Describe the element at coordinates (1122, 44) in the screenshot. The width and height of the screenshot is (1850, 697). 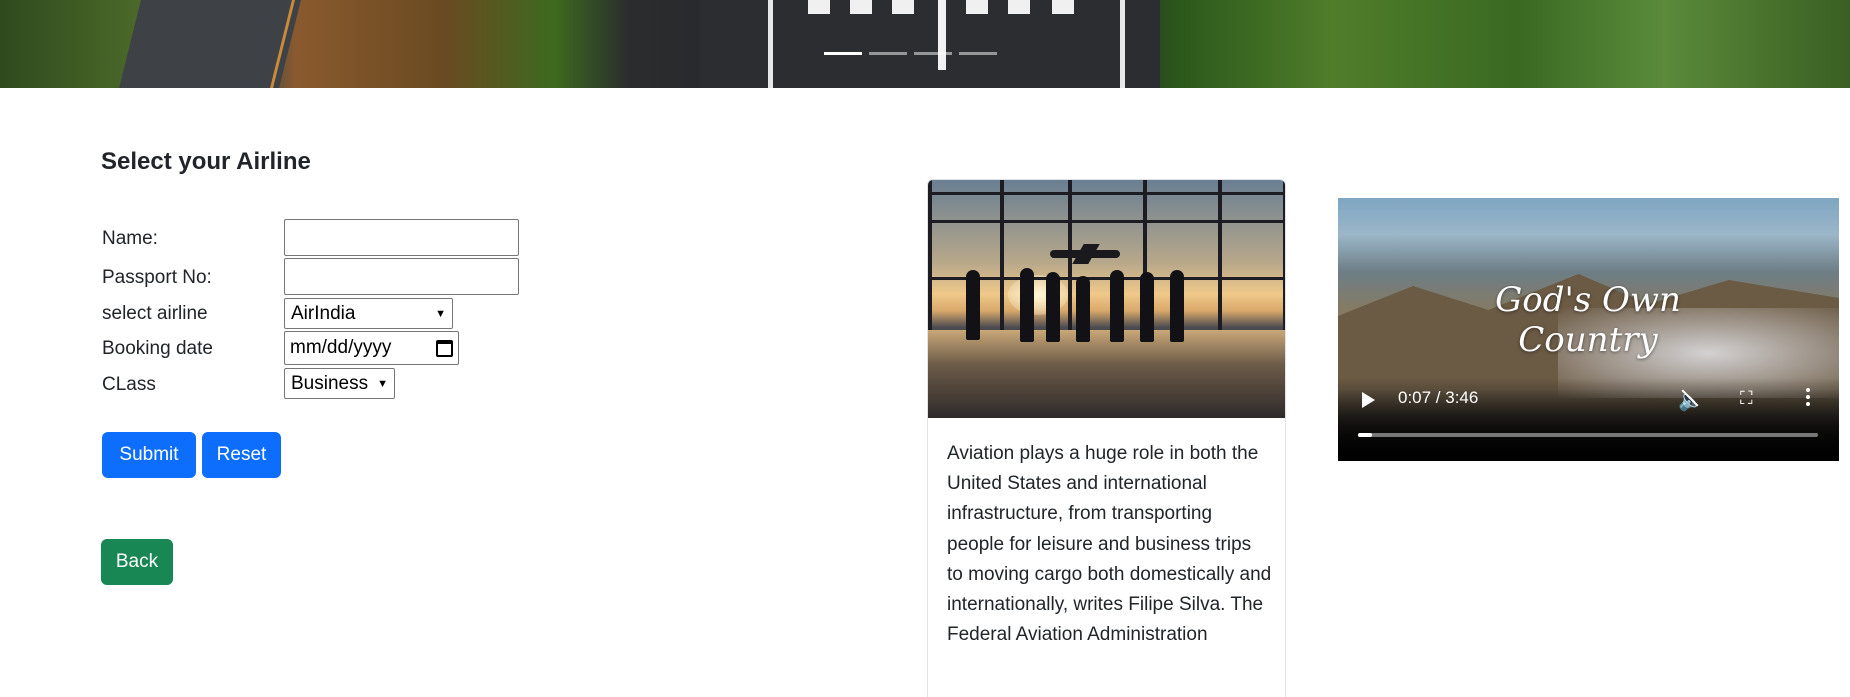
I see `runway-edge-right` at that location.